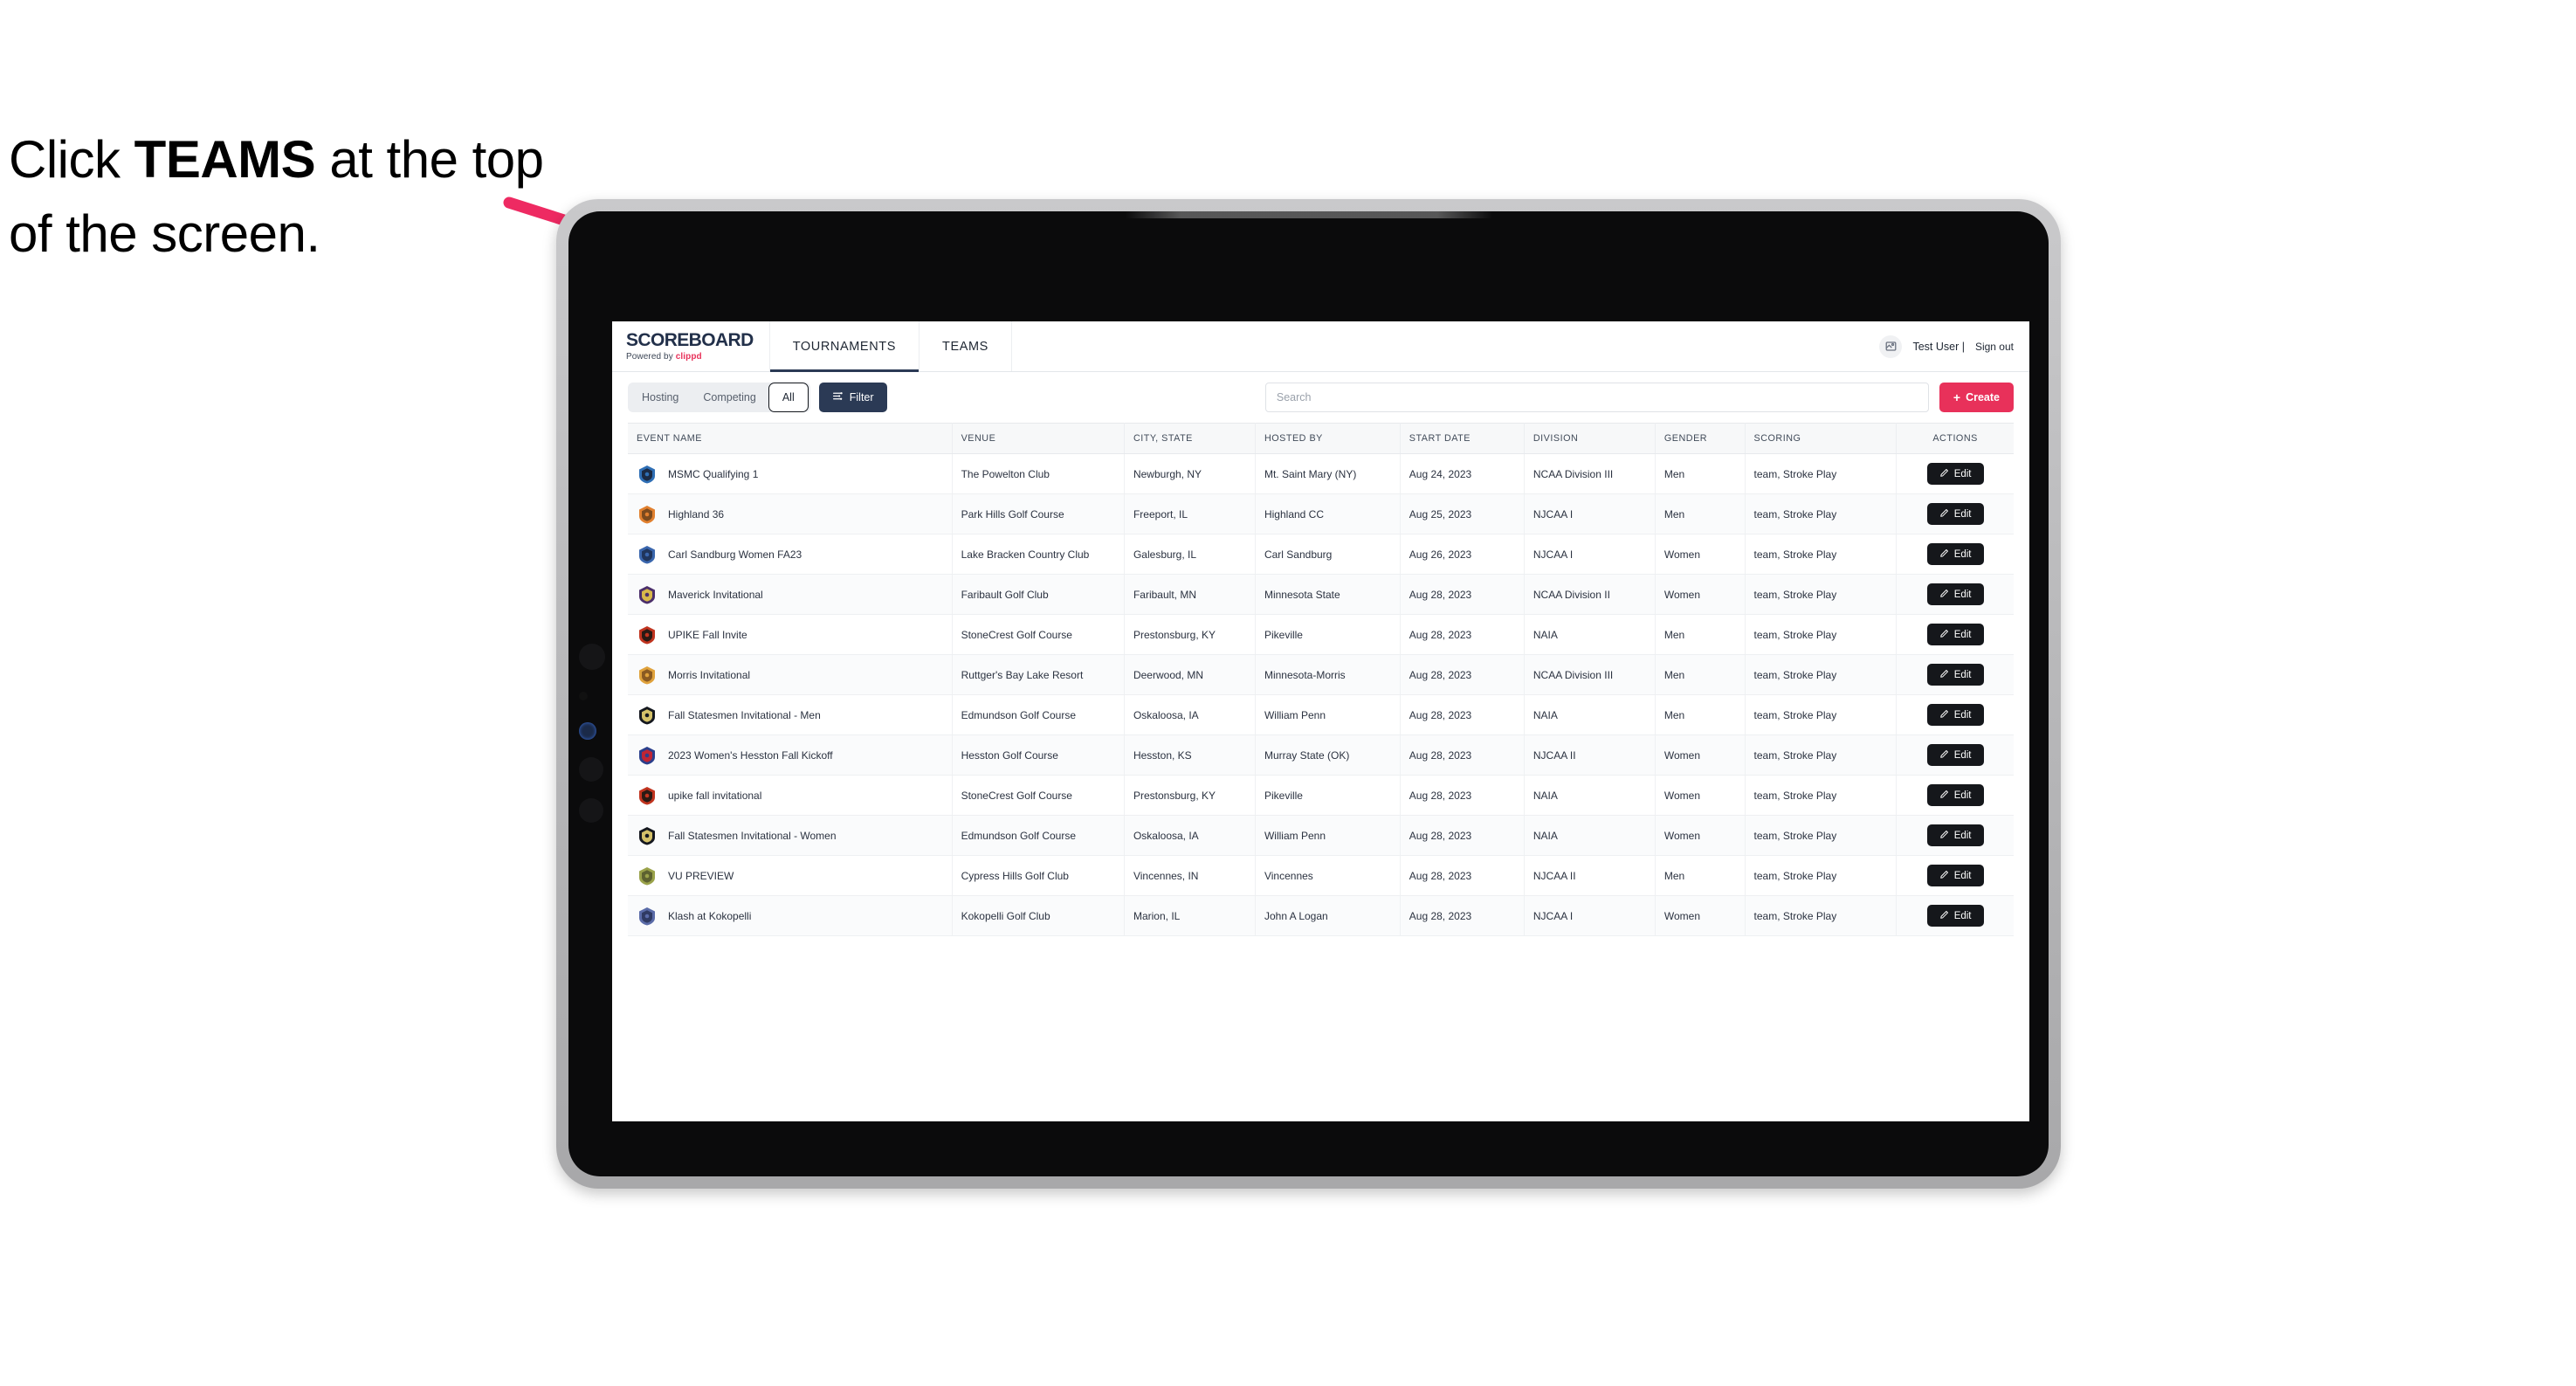 The image size is (2576, 1386). What do you see at coordinates (1328, 795) in the screenshot?
I see `cell-hosted-by: Pikeville` at bounding box center [1328, 795].